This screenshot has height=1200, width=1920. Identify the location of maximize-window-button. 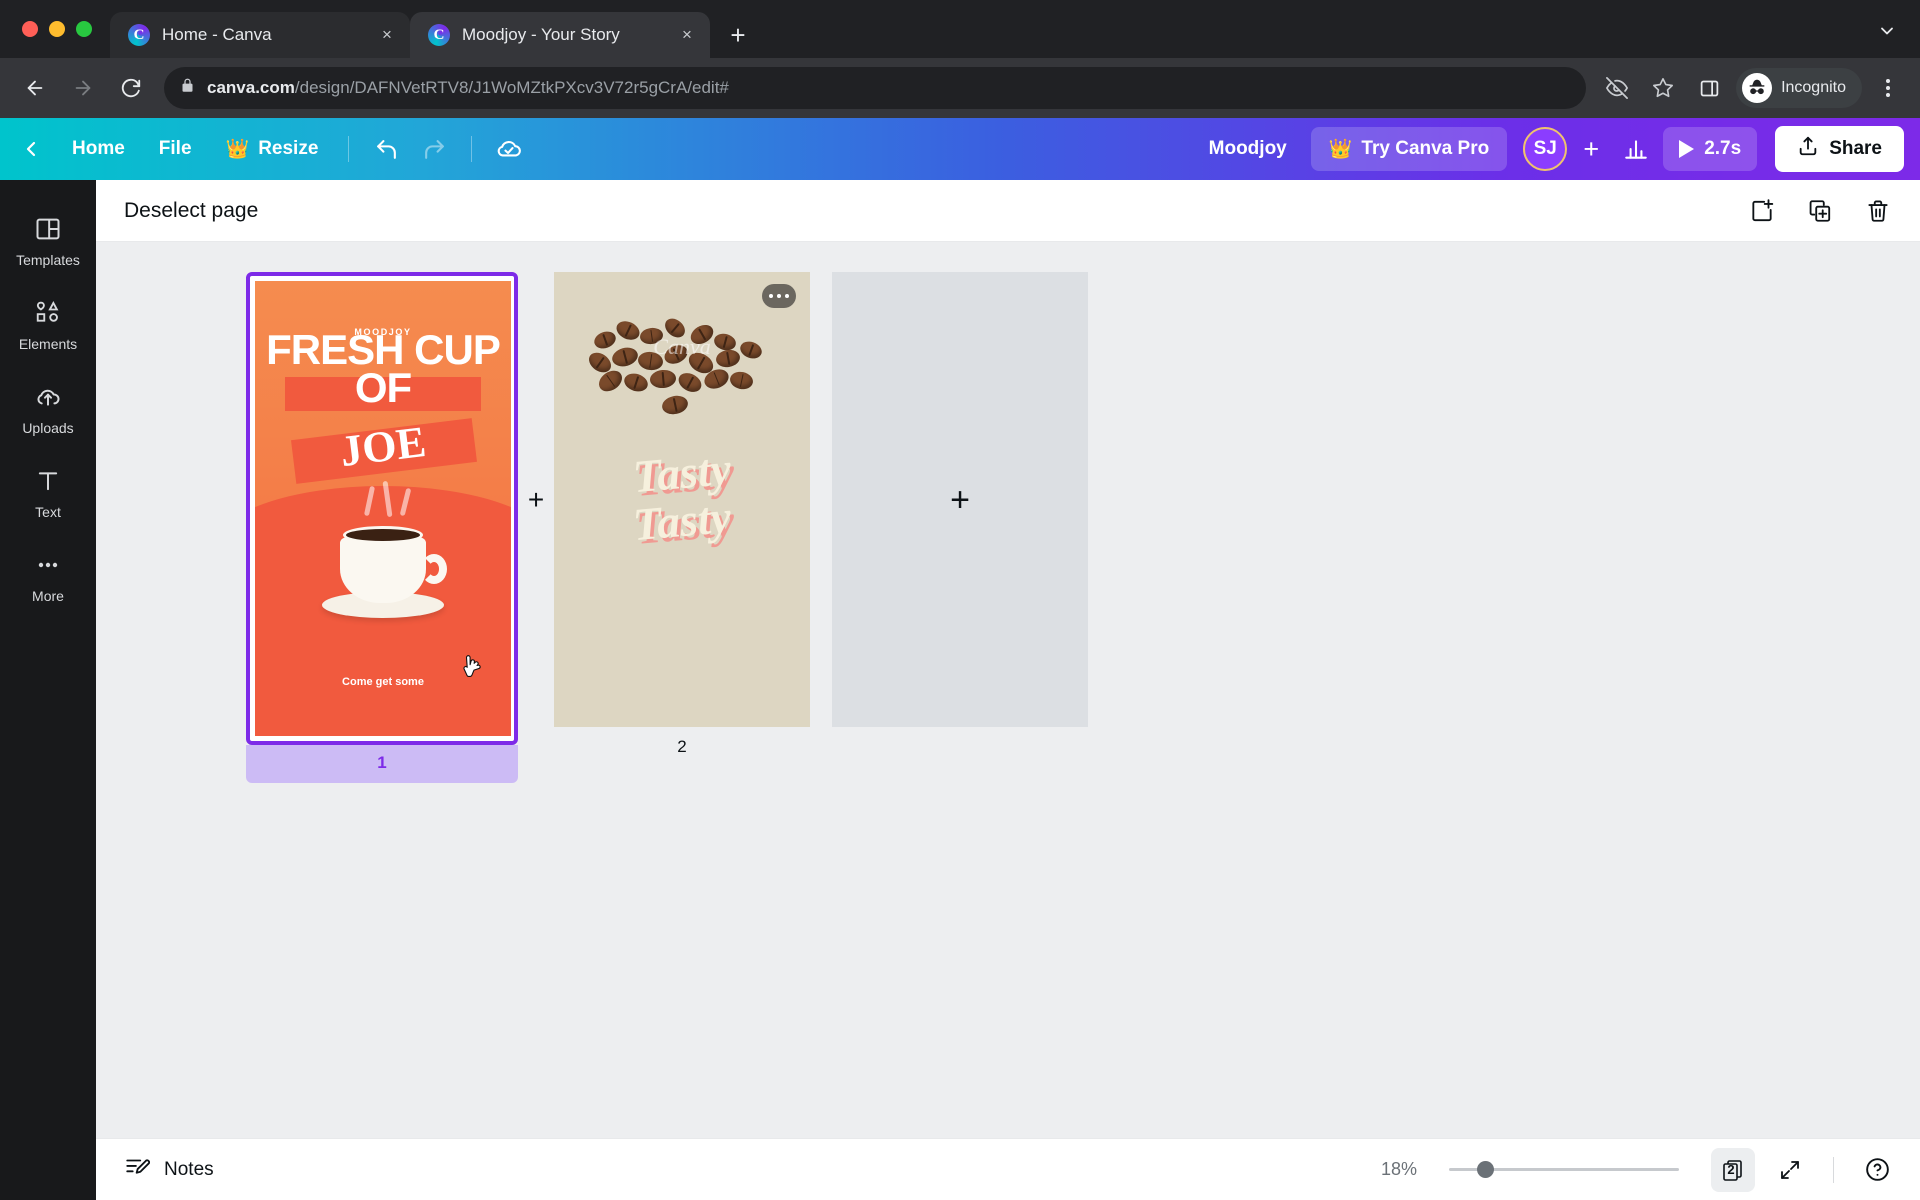
(84, 29).